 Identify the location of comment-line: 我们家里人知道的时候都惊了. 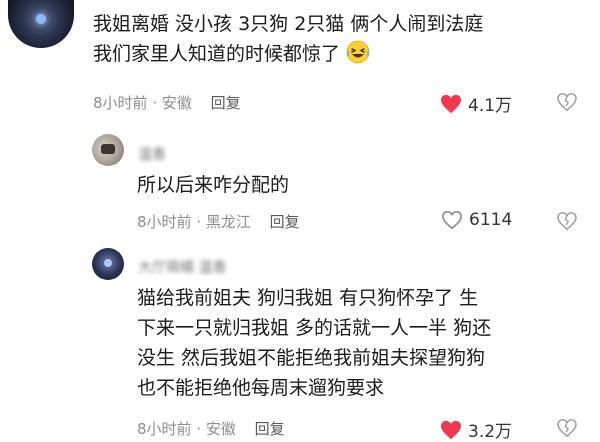
(343, 54).